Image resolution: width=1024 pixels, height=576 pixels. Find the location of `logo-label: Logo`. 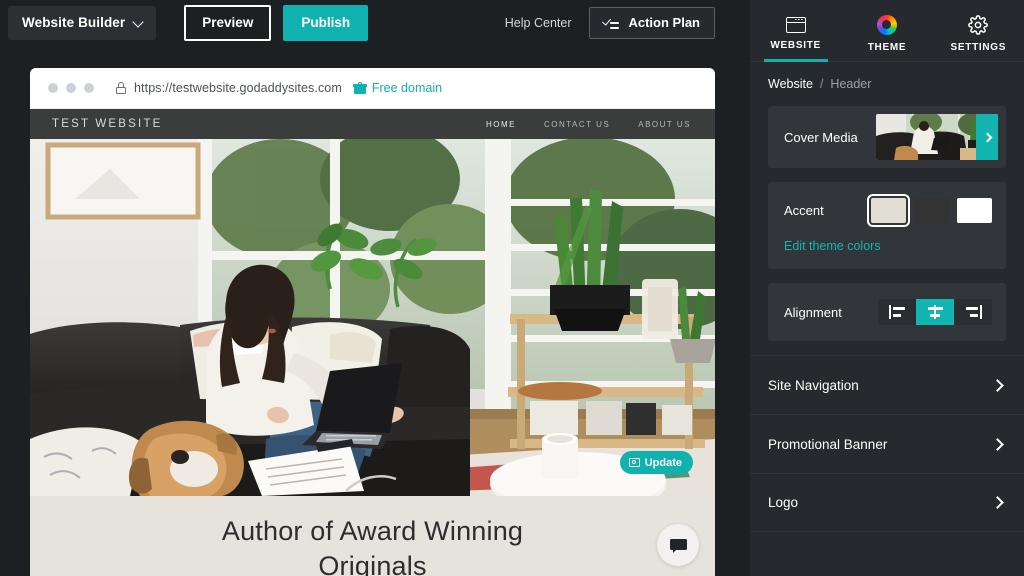

logo-label: Logo is located at coordinates (783, 502).